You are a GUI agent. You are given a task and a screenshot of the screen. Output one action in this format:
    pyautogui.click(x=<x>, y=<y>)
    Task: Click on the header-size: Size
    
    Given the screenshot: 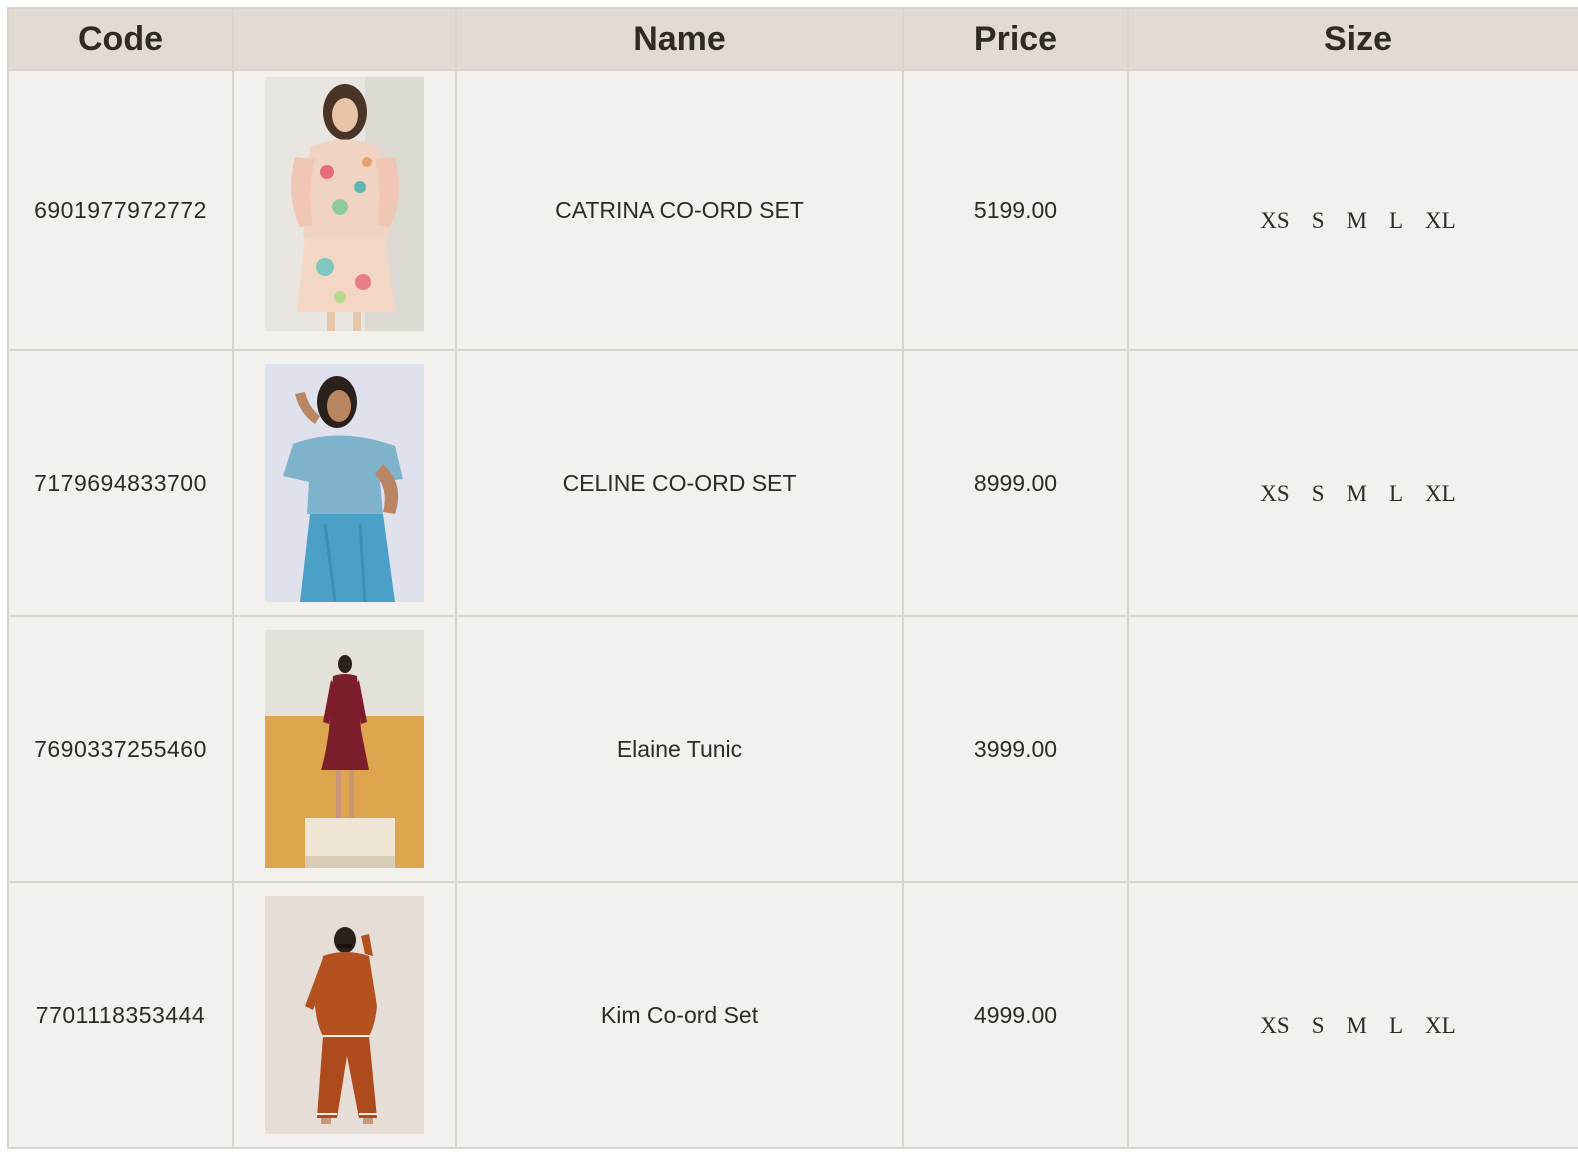 What is the action you would take?
    pyautogui.click(x=1352, y=39)
    